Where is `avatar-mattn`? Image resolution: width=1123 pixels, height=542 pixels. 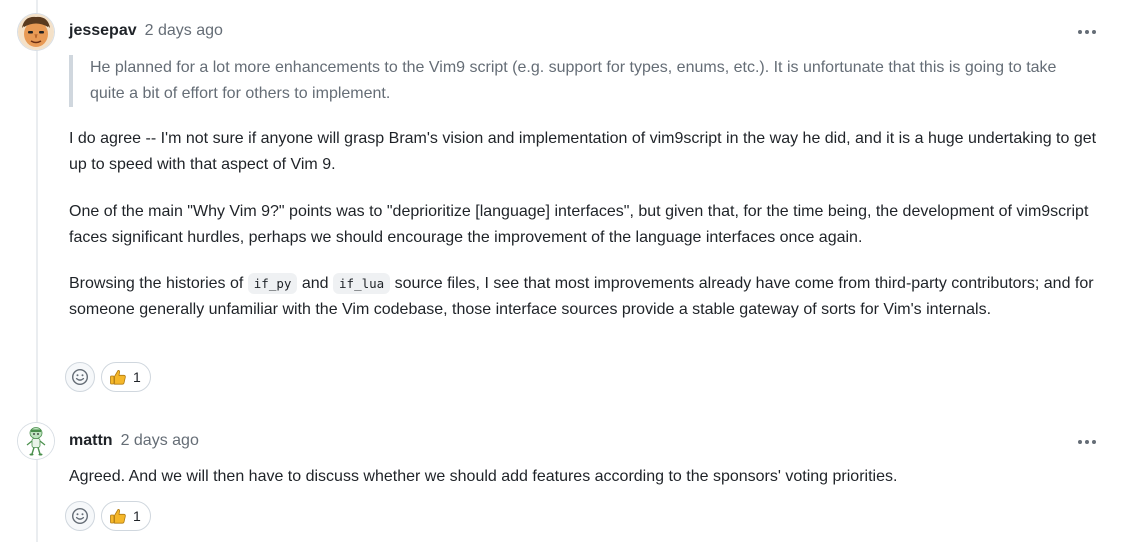 avatar-mattn is located at coordinates (36, 441).